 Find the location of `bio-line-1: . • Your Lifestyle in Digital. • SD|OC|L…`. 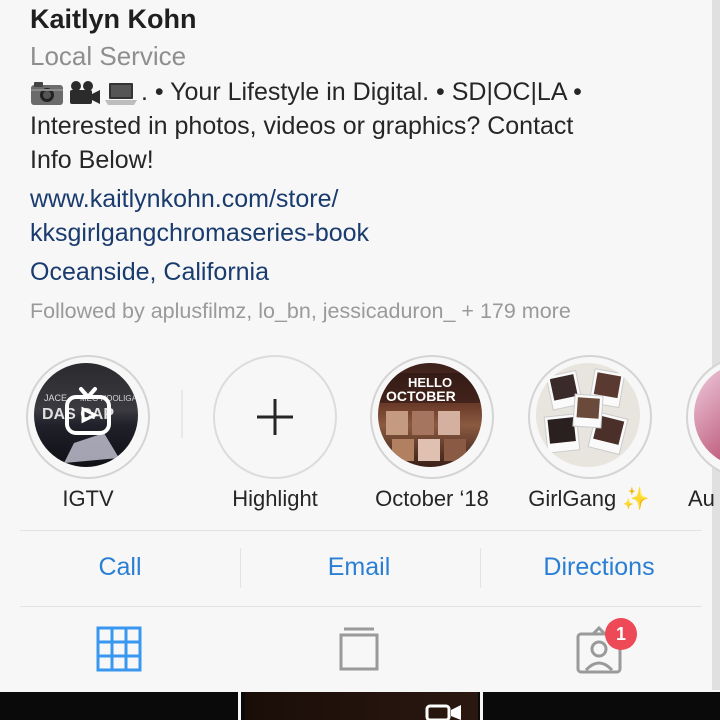

bio-line-1: . • Your Lifestyle in Digital. • SD|OC|L… is located at coordinates (306, 92).